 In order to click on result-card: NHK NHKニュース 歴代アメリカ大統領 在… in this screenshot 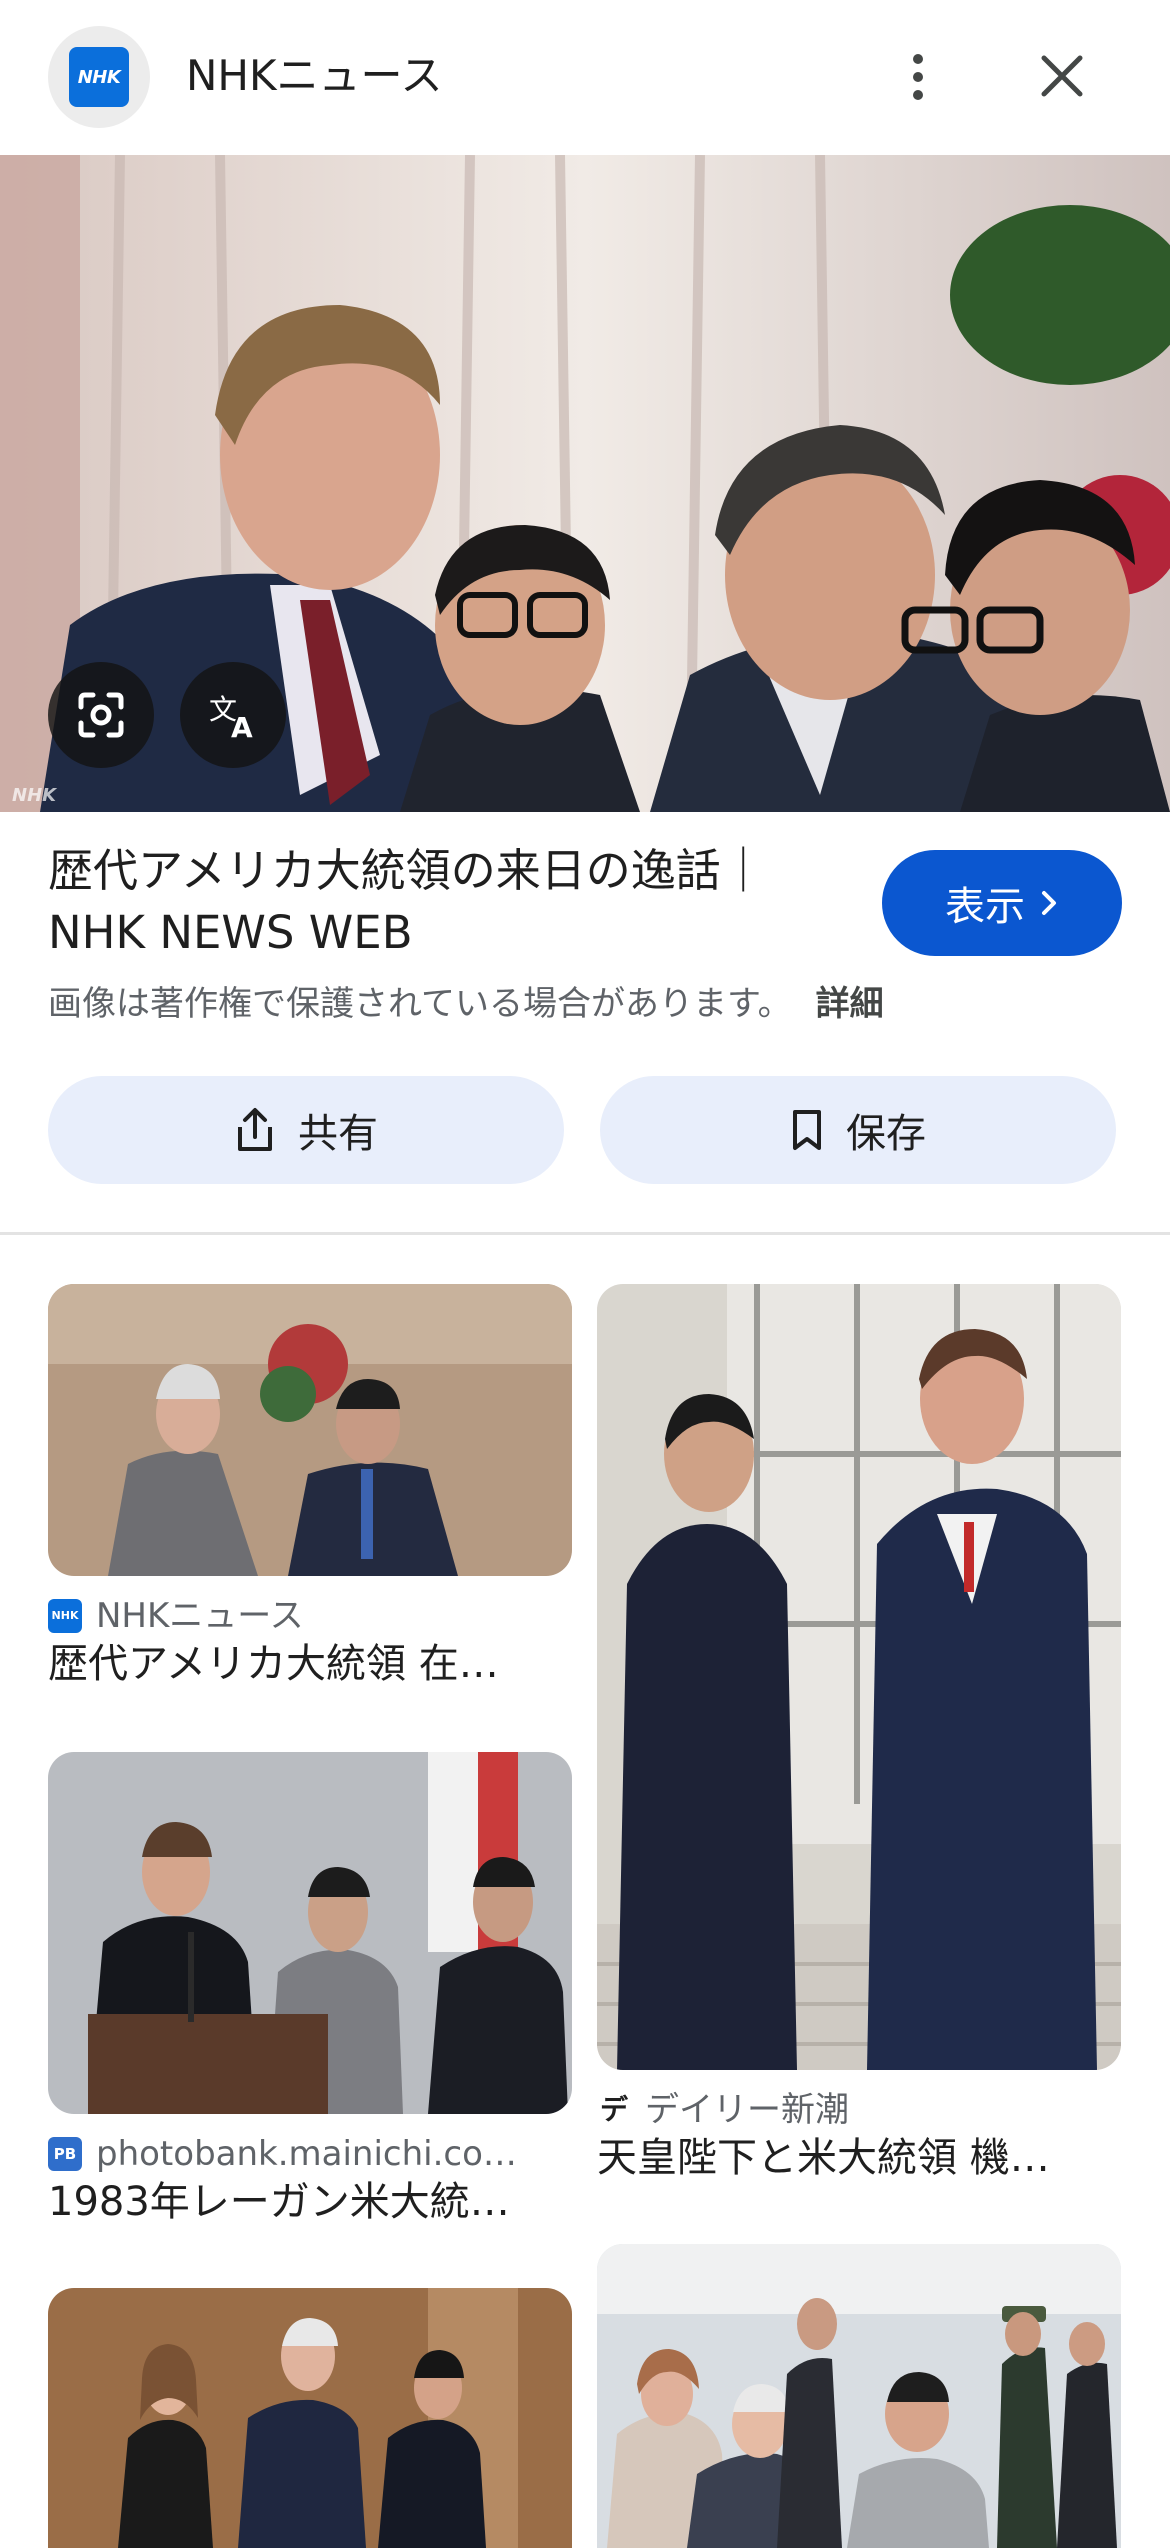, I will do `click(310, 1487)`.